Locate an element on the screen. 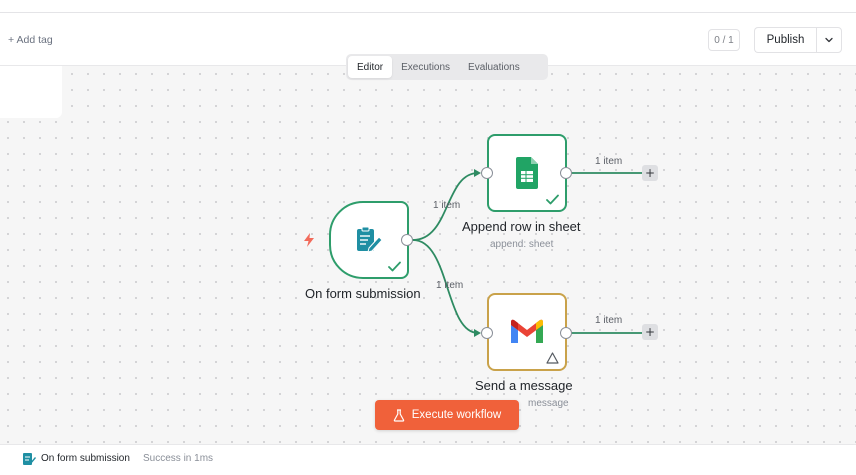 This screenshot has height=475, width=856. chevron-down-icon is located at coordinates (829, 40).